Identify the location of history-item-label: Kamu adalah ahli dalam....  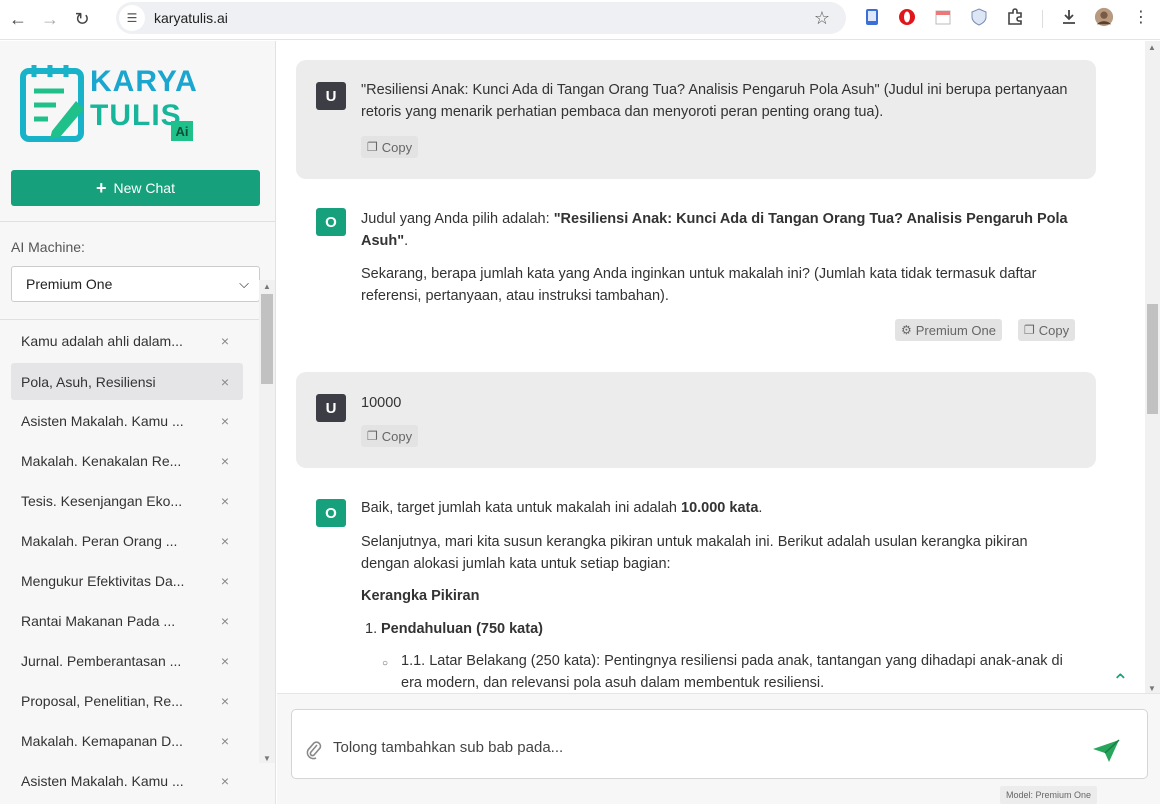
(102, 340).